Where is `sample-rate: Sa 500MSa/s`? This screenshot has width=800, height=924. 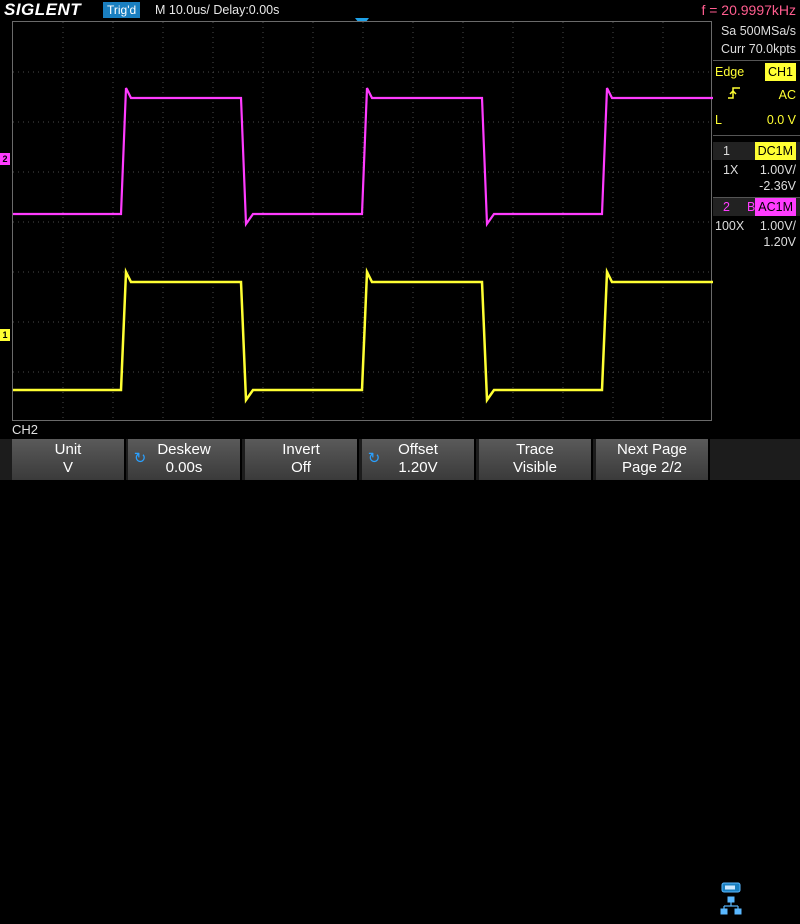 sample-rate: Sa 500MSa/s is located at coordinates (758, 31).